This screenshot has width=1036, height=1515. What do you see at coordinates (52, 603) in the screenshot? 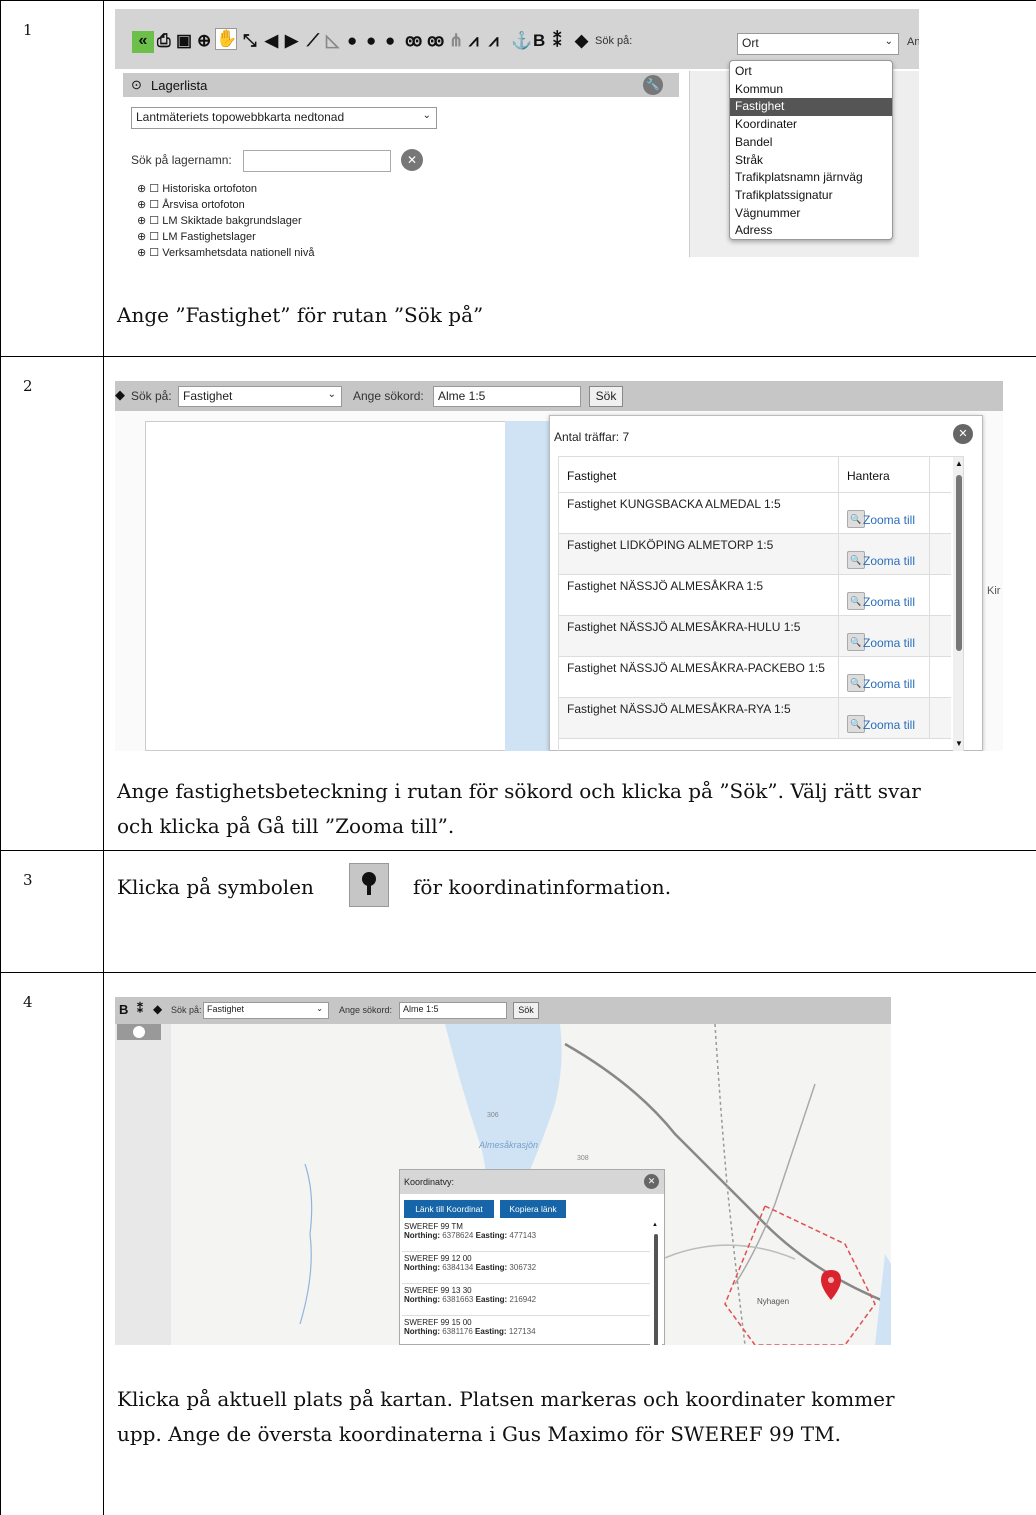
I see `row-number: 2` at bounding box center [52, 603].